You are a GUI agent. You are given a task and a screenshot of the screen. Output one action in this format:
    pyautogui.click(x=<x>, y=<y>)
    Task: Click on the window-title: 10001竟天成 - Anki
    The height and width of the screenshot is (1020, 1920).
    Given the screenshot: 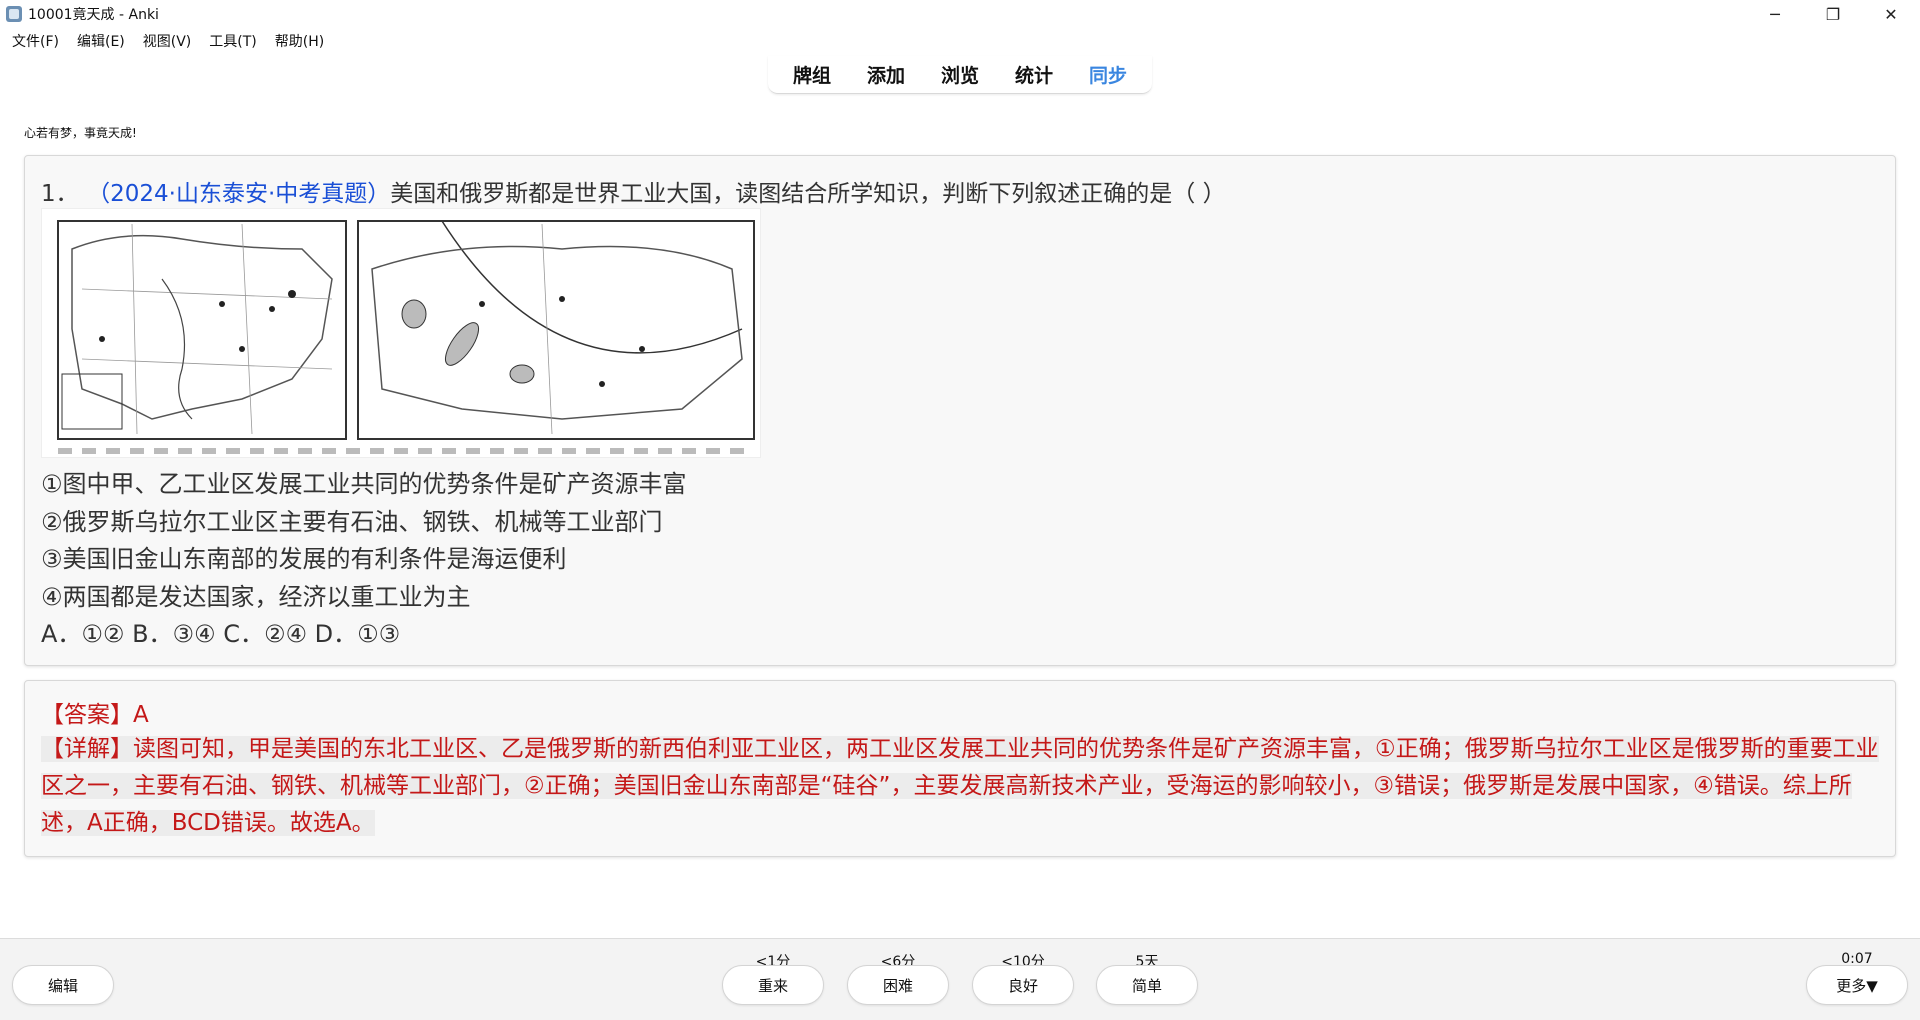 What is the action you would take?
    pyautogui.click(x=93, y=15)
    